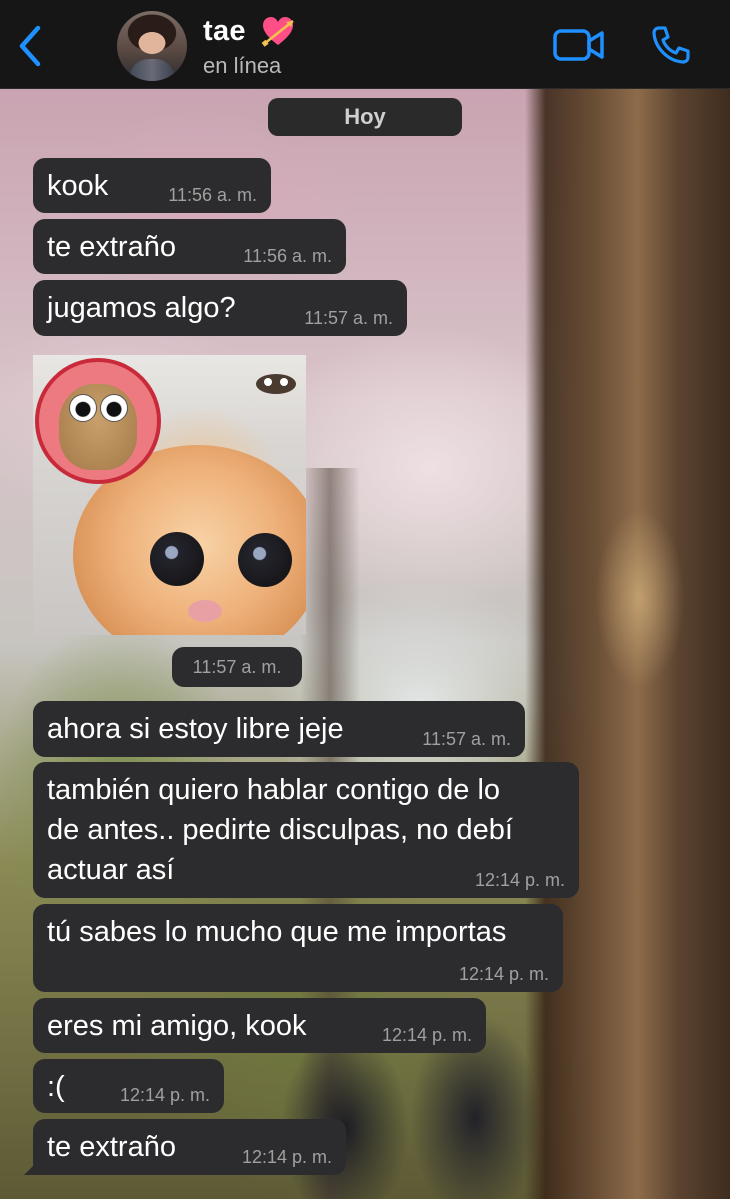  What do you see at coordinates (152, 185) in the screenshot?
I see `message-bubble: kook 11:56 a. m.` at bounding box center [152, 185].